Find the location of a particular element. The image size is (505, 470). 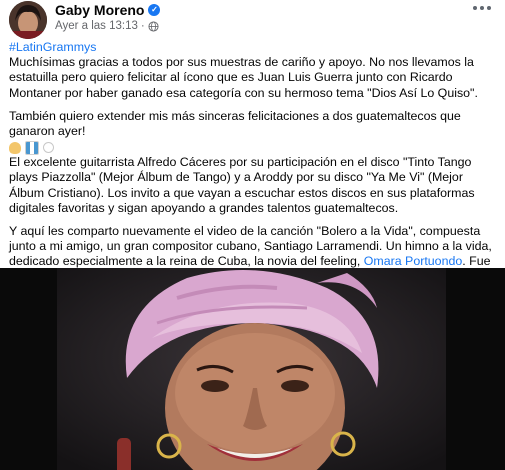

author-name: Gaby Moreno is located at coordinates (99, 10).